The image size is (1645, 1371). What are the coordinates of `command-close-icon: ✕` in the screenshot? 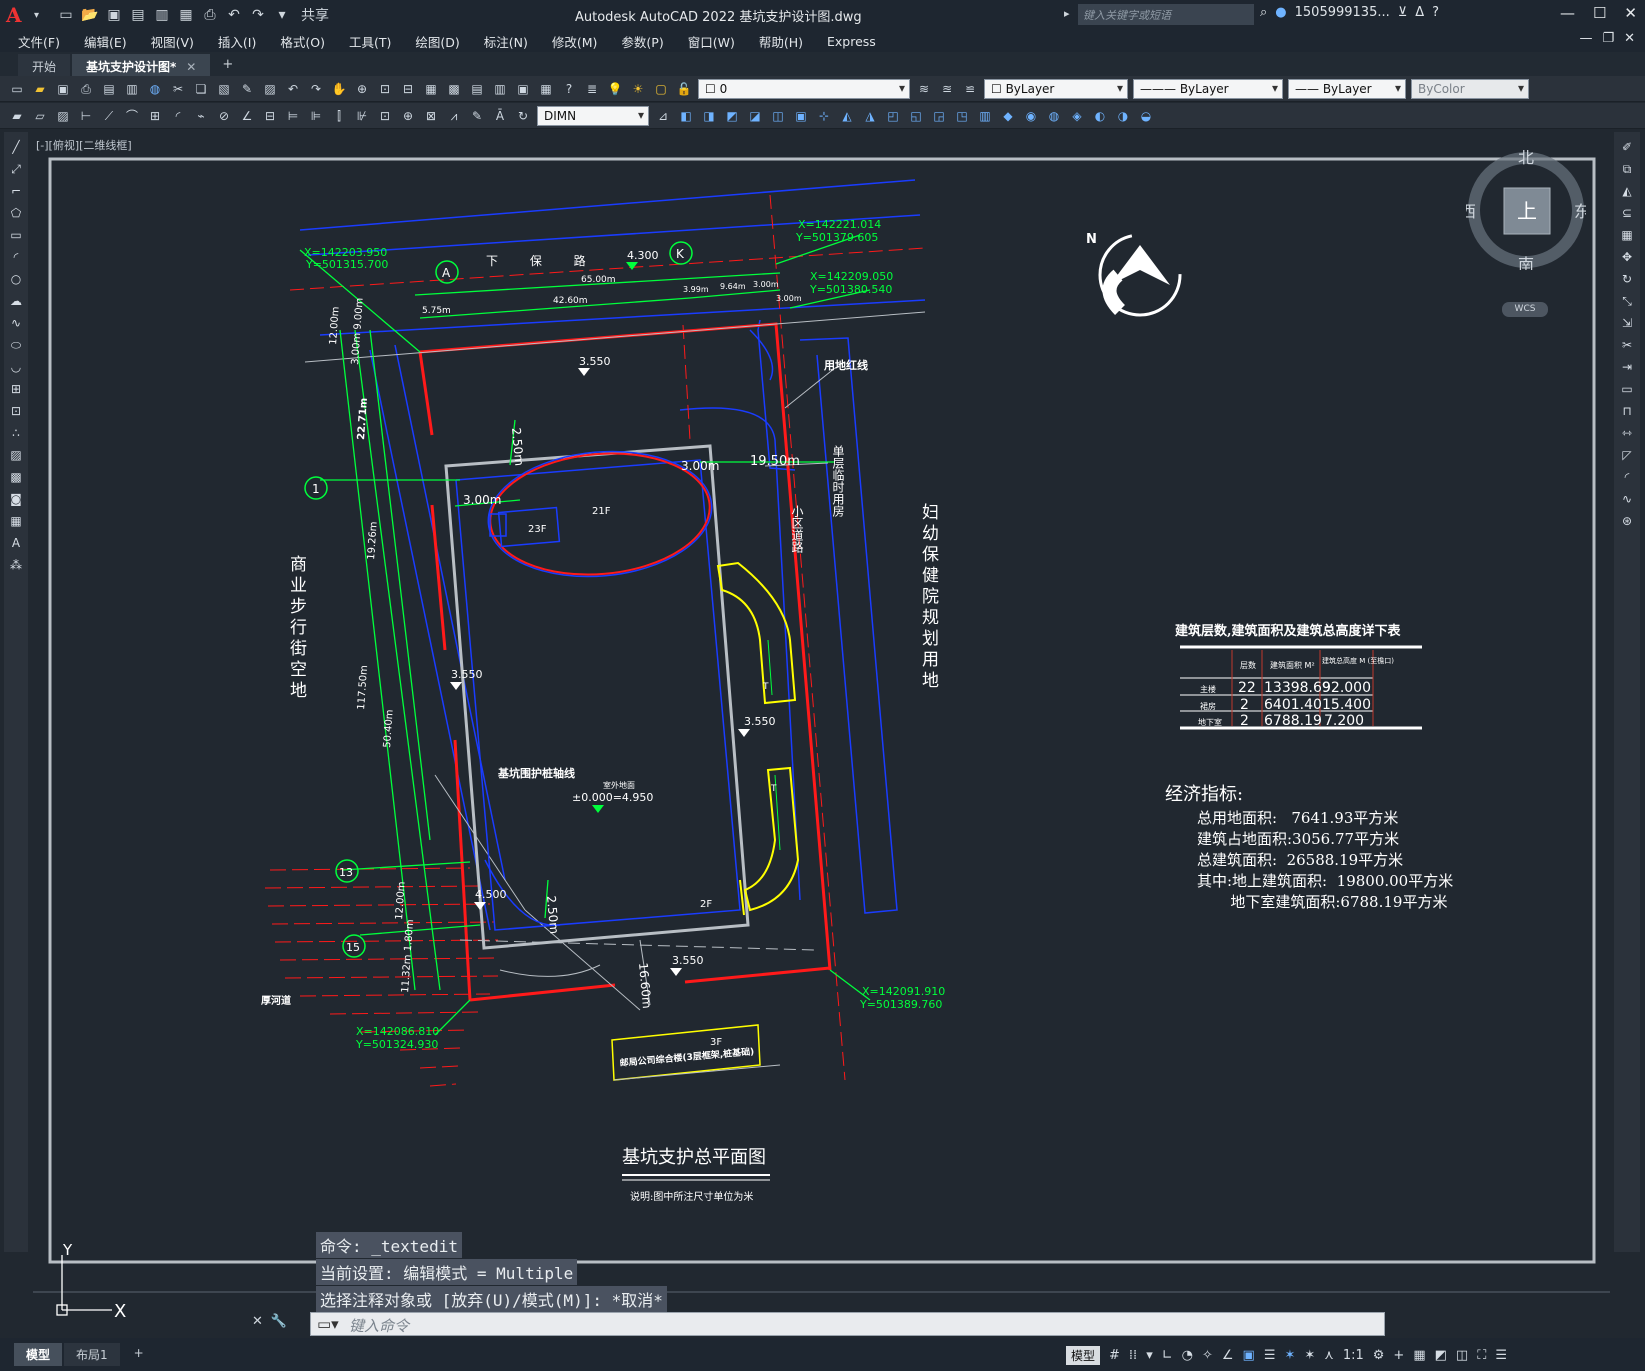 It's located at (257, 1321).